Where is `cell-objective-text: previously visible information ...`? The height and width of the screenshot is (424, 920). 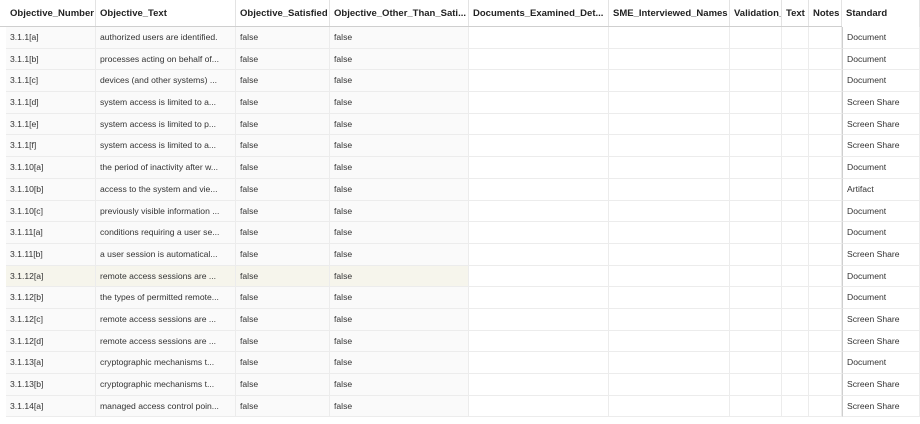
cell-objective-text: previously visible information ... is located at coordinates (166, 211).